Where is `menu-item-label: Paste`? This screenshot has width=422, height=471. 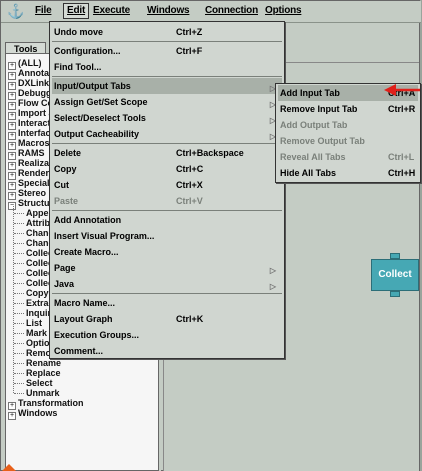
menu-item-label: Paste is located at coordinates (66, 201).